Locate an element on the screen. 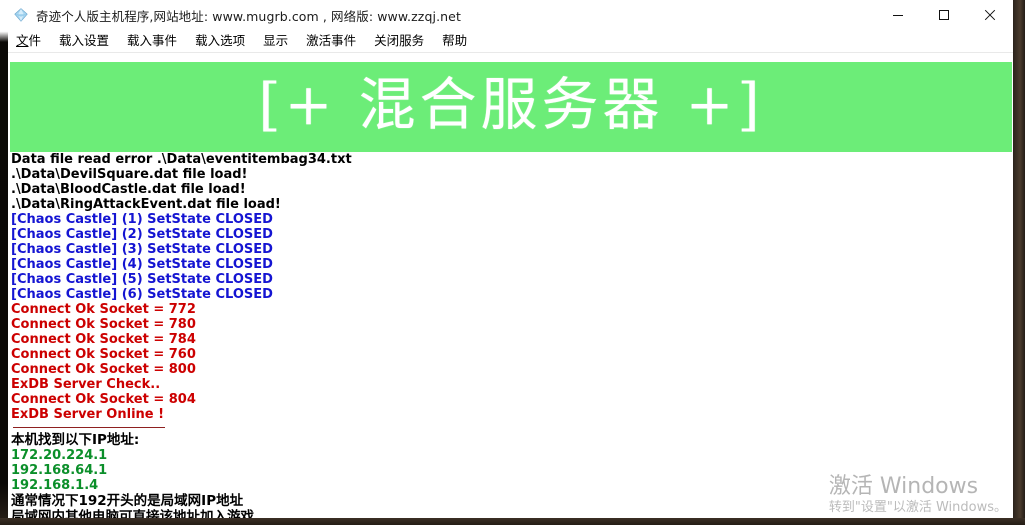 The image size is (1025, 525). log-line: Connect Ok Socket = 804 is located at coordinates (103, 399).